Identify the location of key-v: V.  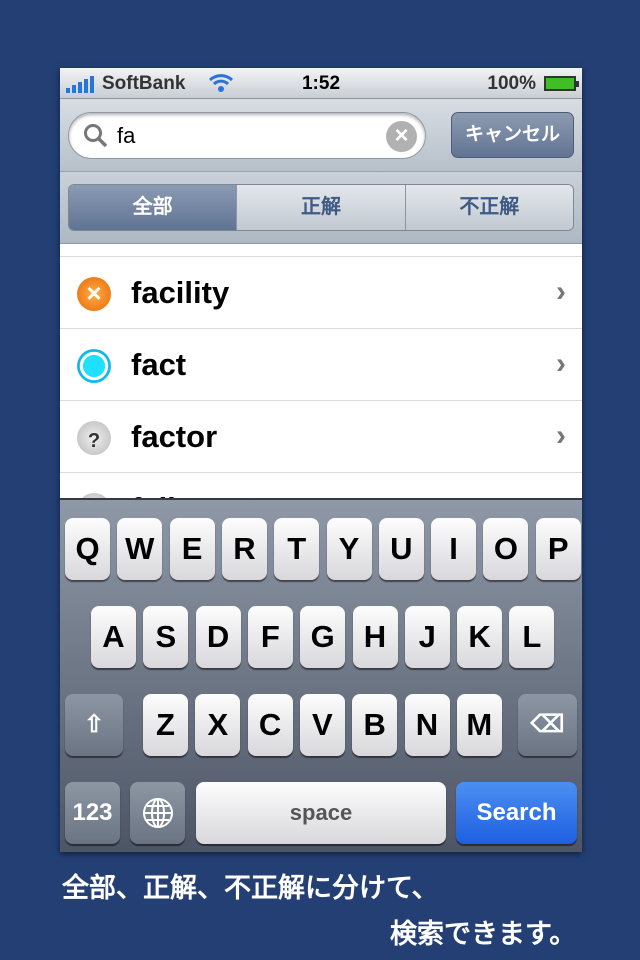
(322, 725).